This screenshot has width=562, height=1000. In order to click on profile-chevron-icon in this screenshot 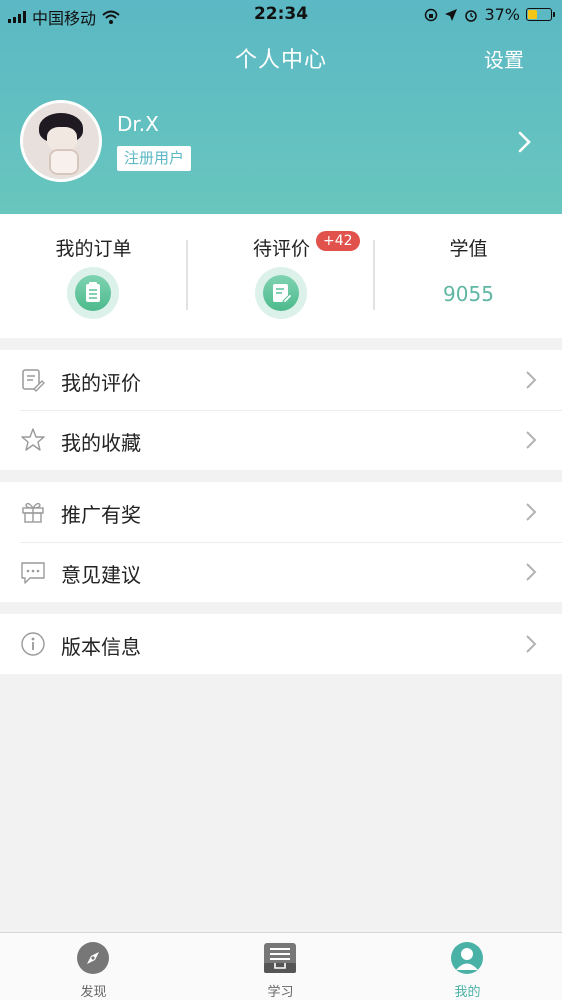, I will do `click(524, 142)`.